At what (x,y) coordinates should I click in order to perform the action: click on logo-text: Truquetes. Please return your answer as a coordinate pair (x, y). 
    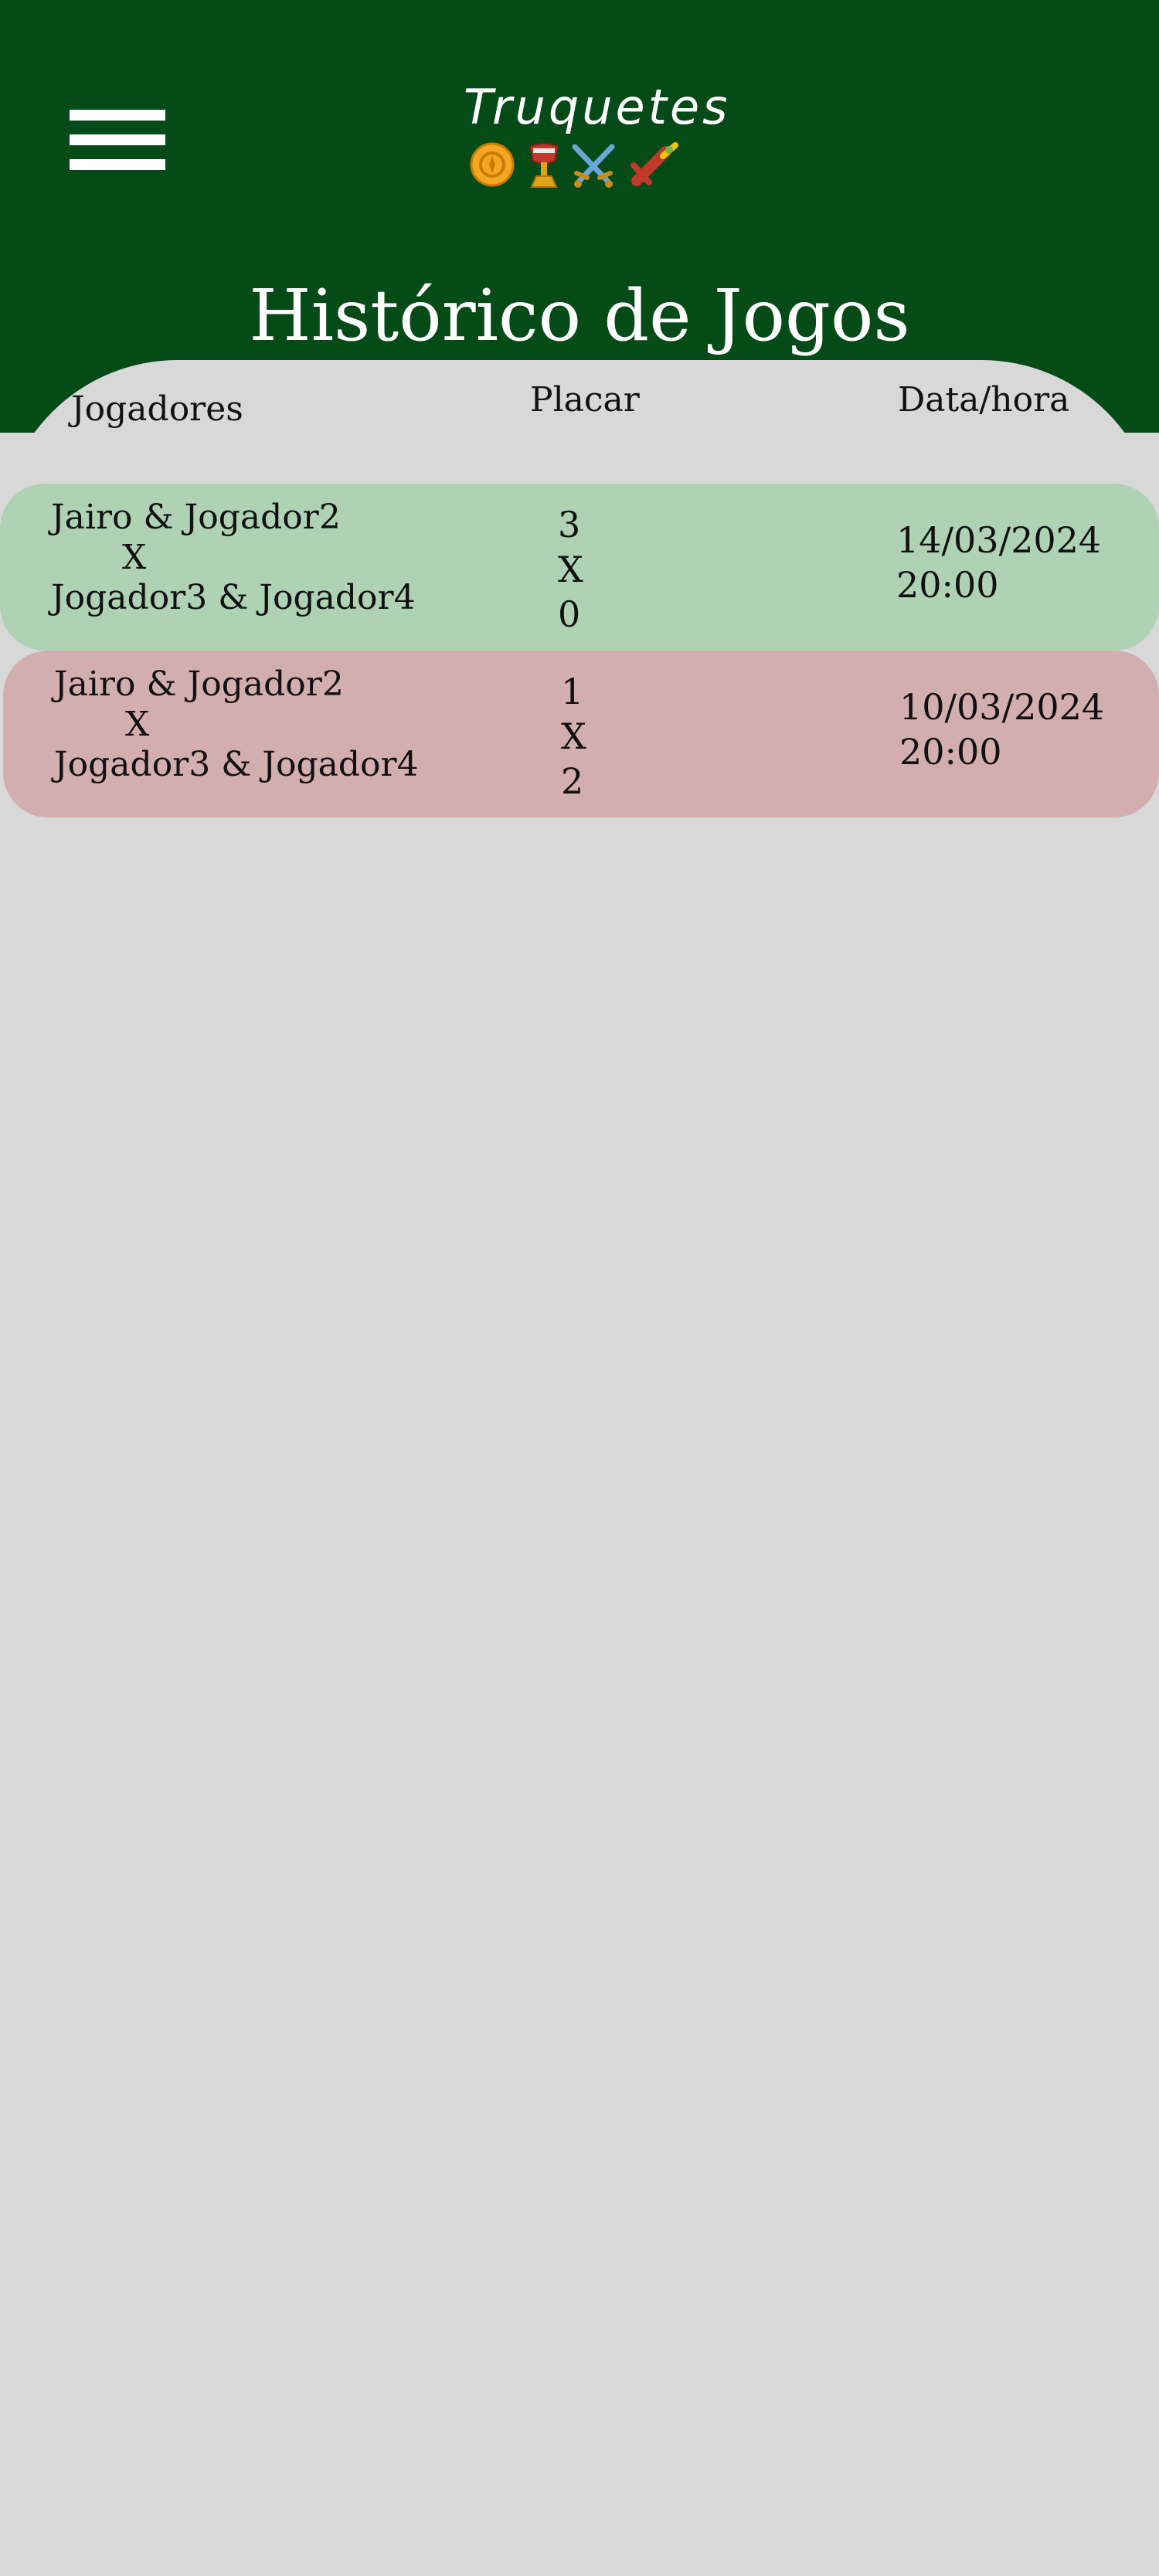
    Looking at the image, I should click on (597, 107).